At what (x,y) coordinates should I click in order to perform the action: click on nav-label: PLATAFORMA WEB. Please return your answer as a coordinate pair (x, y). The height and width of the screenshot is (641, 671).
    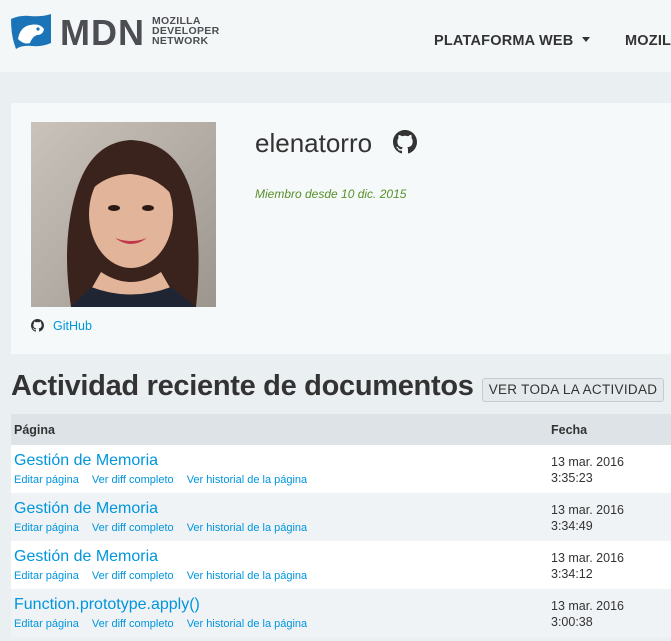
    Looking at the image, I should click on (504, 41).